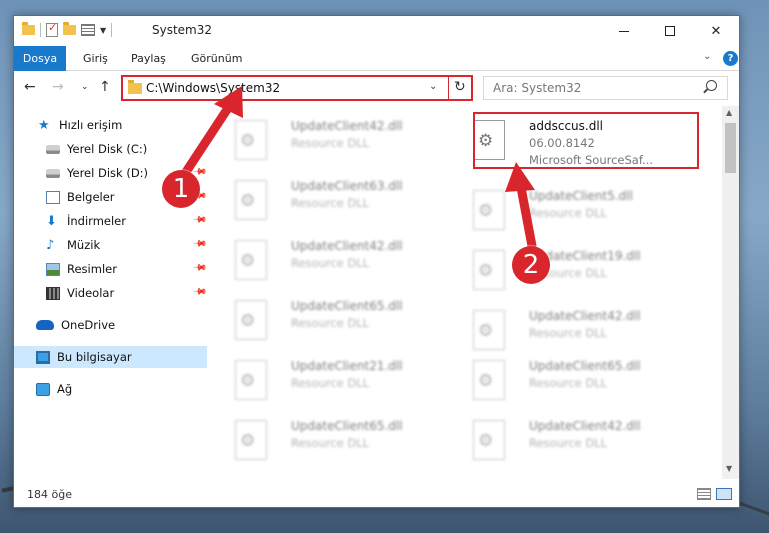 The height and width of the screenshot is (533, 769). I want to click on minimize-icon, so click(624, 31).